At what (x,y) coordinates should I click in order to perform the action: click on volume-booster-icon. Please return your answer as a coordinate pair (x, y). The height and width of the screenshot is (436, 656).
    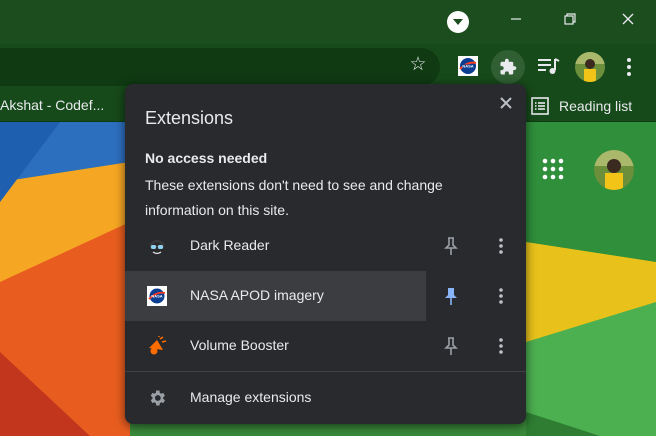
    Looking at the image, I should click on (158, 345).